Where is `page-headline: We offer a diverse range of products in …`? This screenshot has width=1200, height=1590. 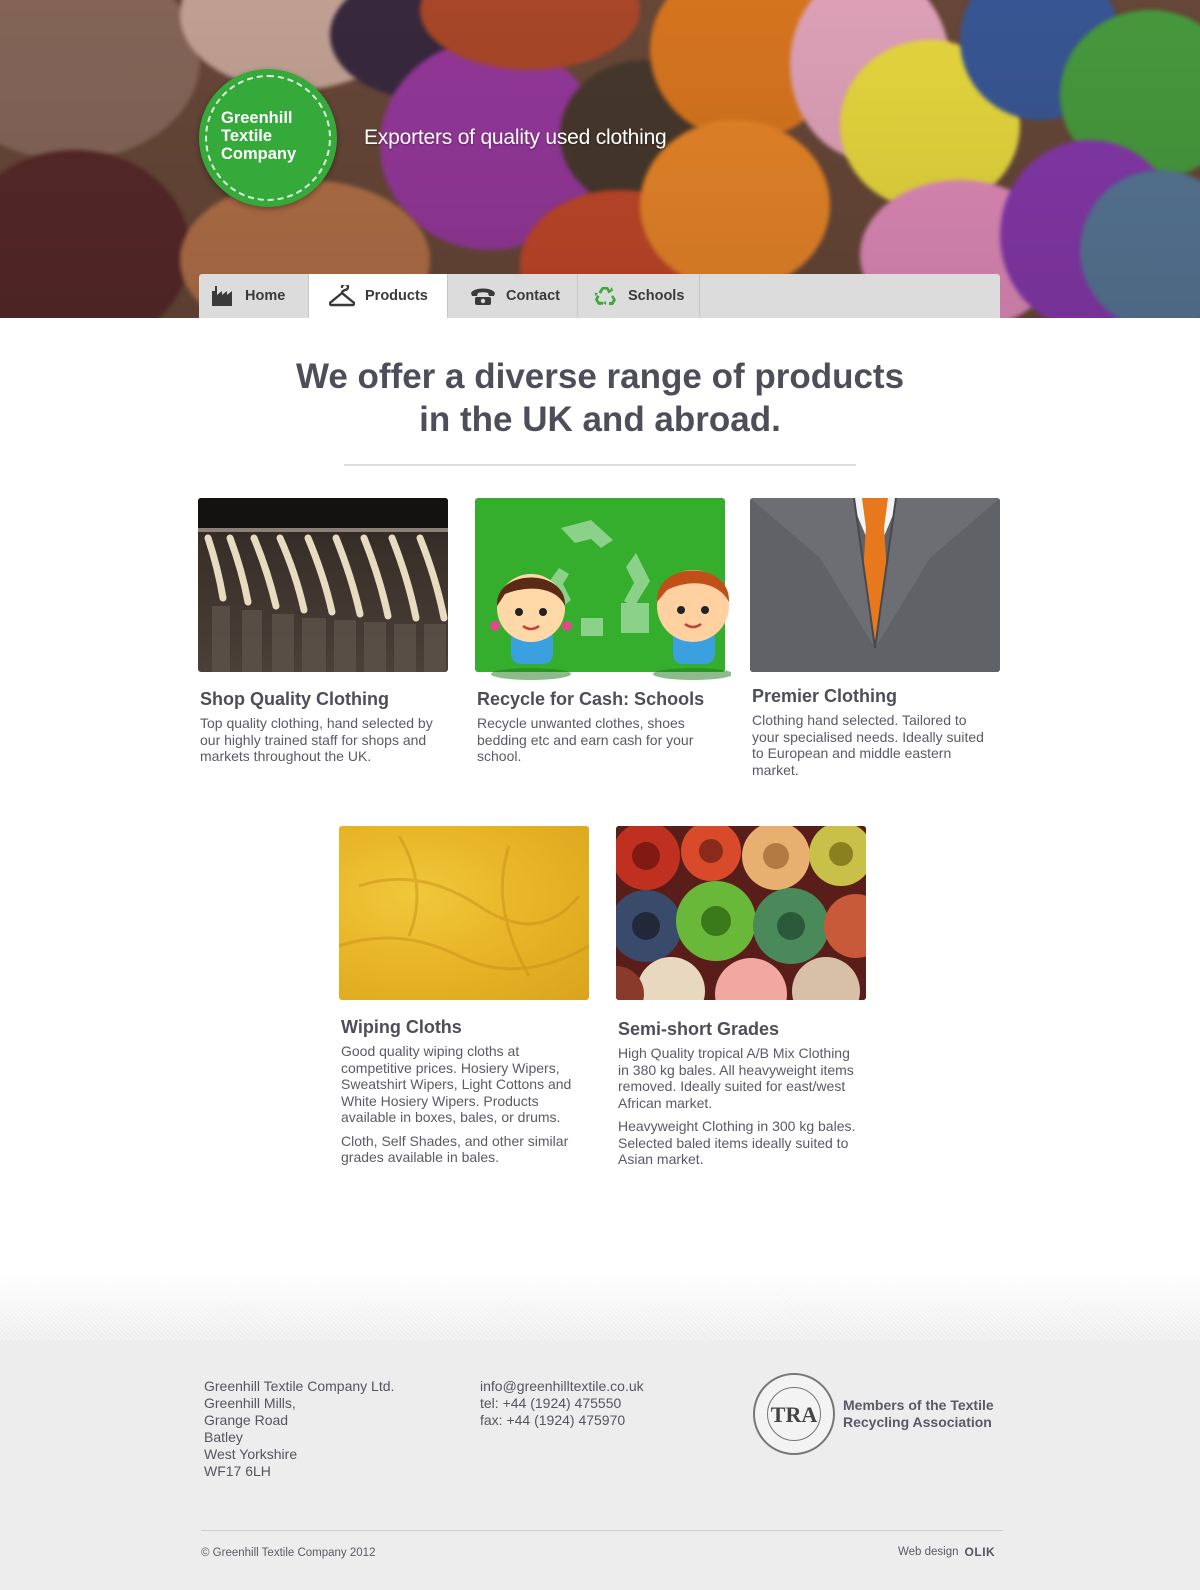 page-headline: We offer a diverse range of products in … is located at coordinates (600, 398).